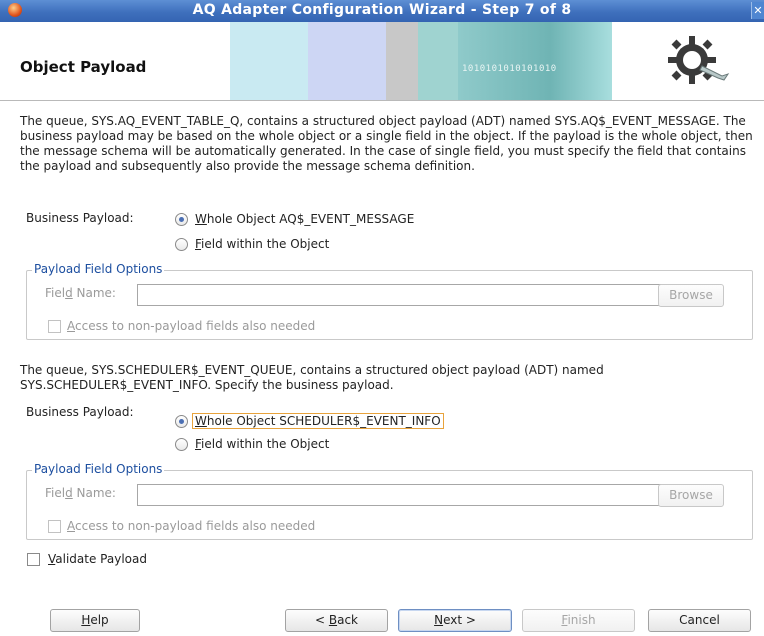  What do you see at coordinates (98, 469) in the screenshot?
I see `payload-field-options-legend-2: Payload Field Options` at bounding box center [98, 469].